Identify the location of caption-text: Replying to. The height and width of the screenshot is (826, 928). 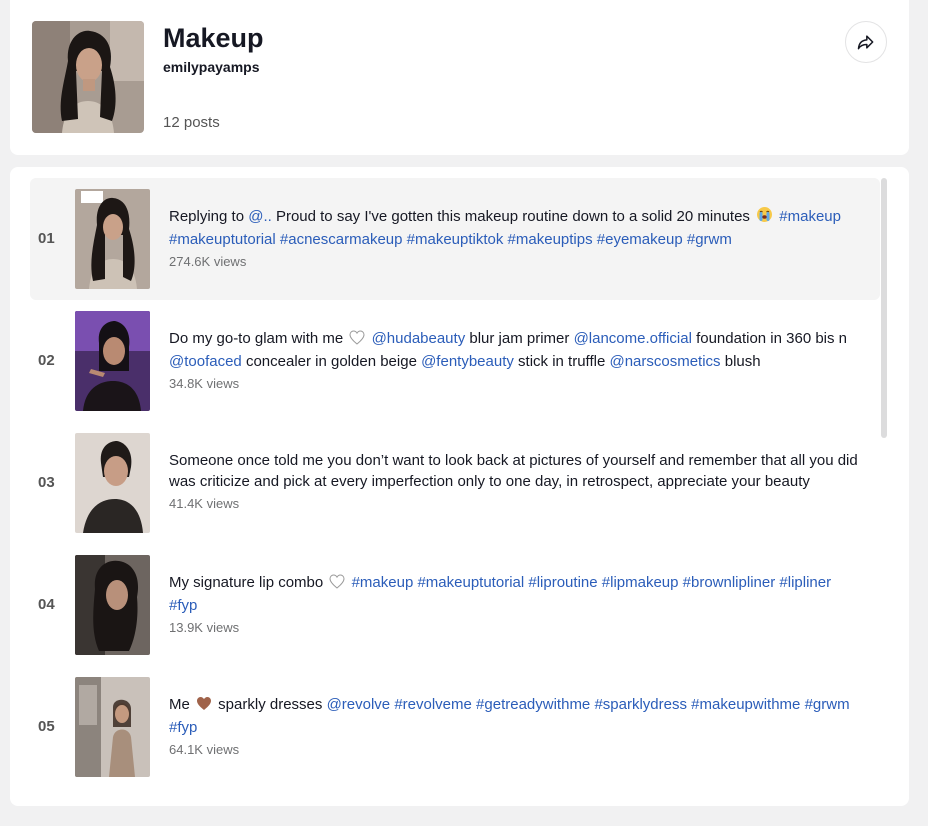
(209, 216).